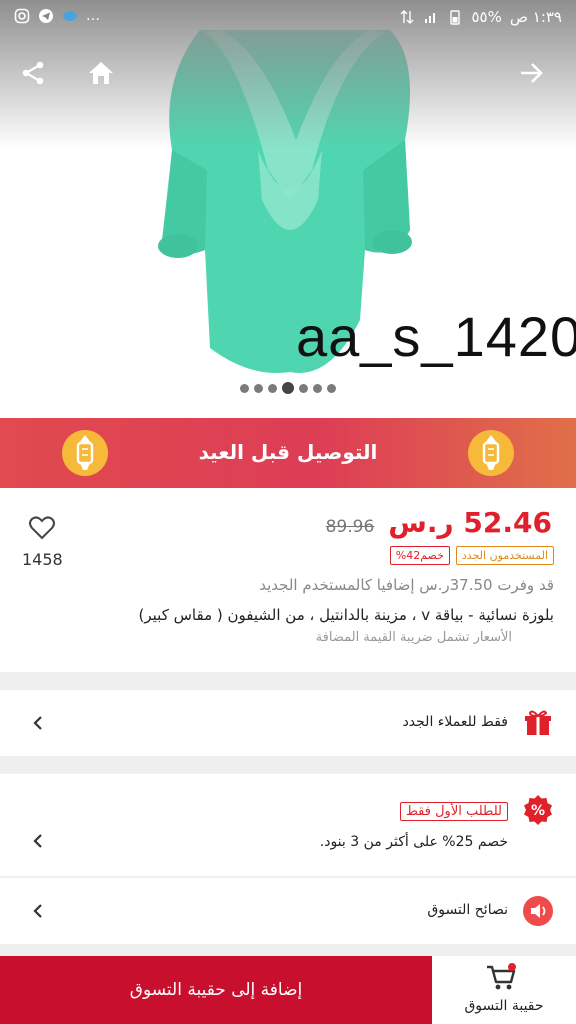 The height and width of the screenshot is (1024, 576). What do you see at coordinates (216, 990) in the screenshot?
I see `add-to-bag-button: إضافة إلى حقيبة التسوق` at bounding box center [216, 990].